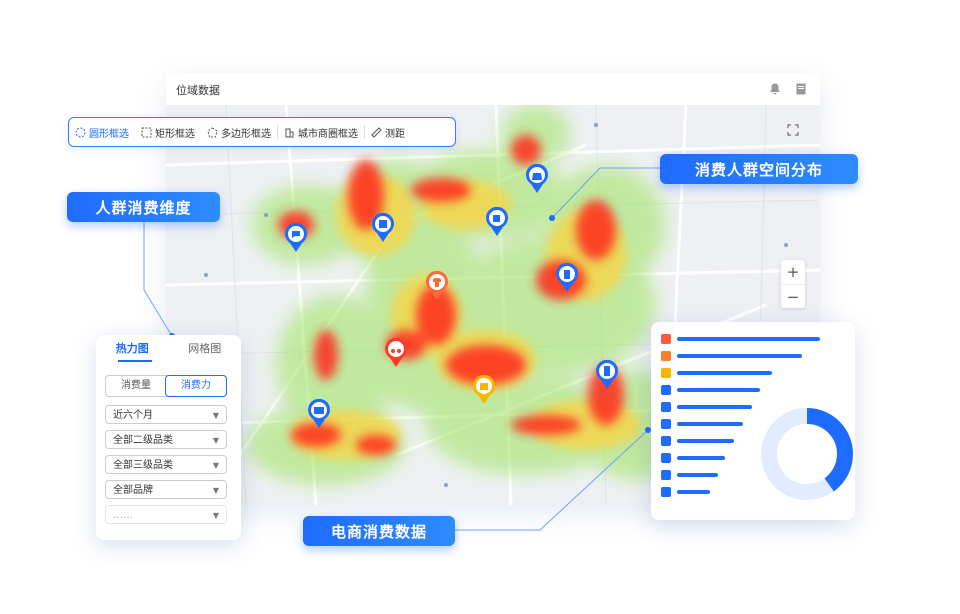 The image size is (960, 614). What do you see at coordinates (196, 386) in the screenshot?
I see `segment-consumption-power: 消费力` at bounding box center [196, 386].